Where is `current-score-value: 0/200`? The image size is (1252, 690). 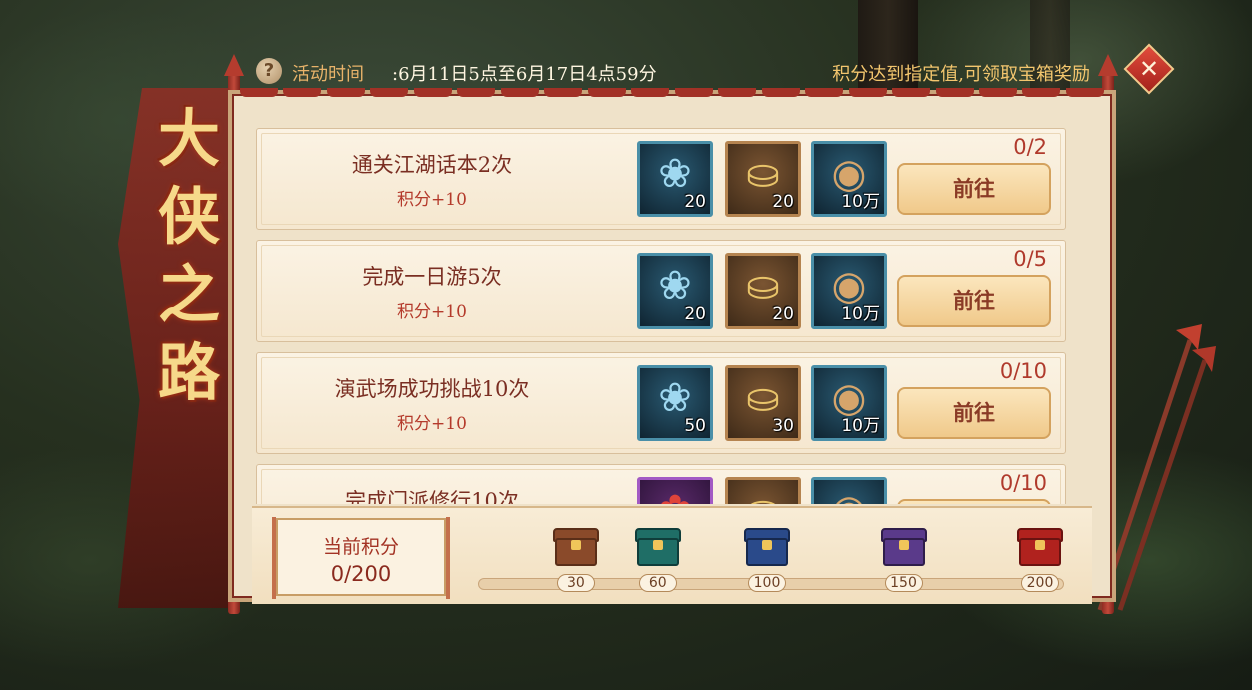
current-score-value: 0/200 is located at coordinates (361, 574).